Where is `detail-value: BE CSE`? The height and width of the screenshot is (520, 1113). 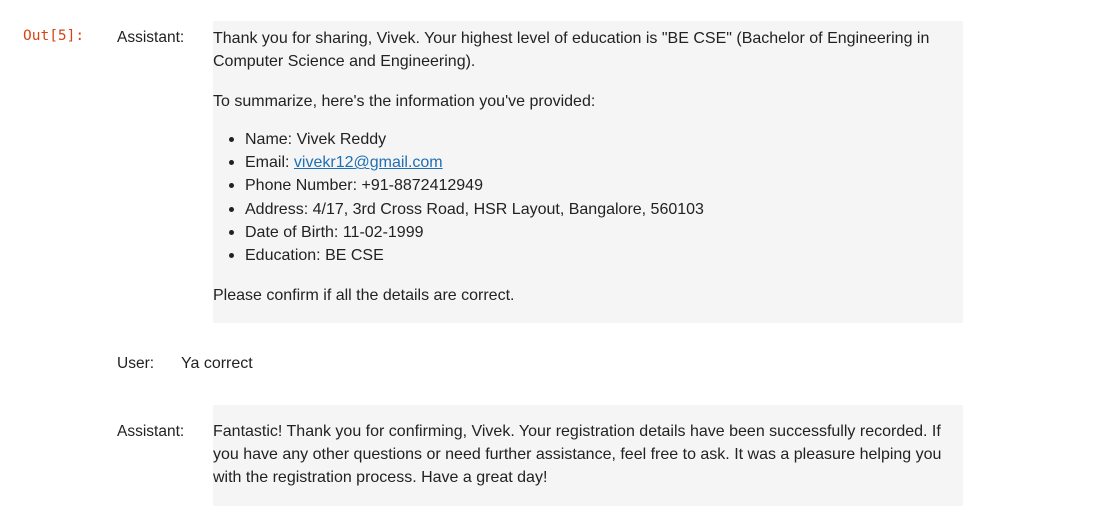 detail-value: BE CSE is located at coordinates (354, 256).